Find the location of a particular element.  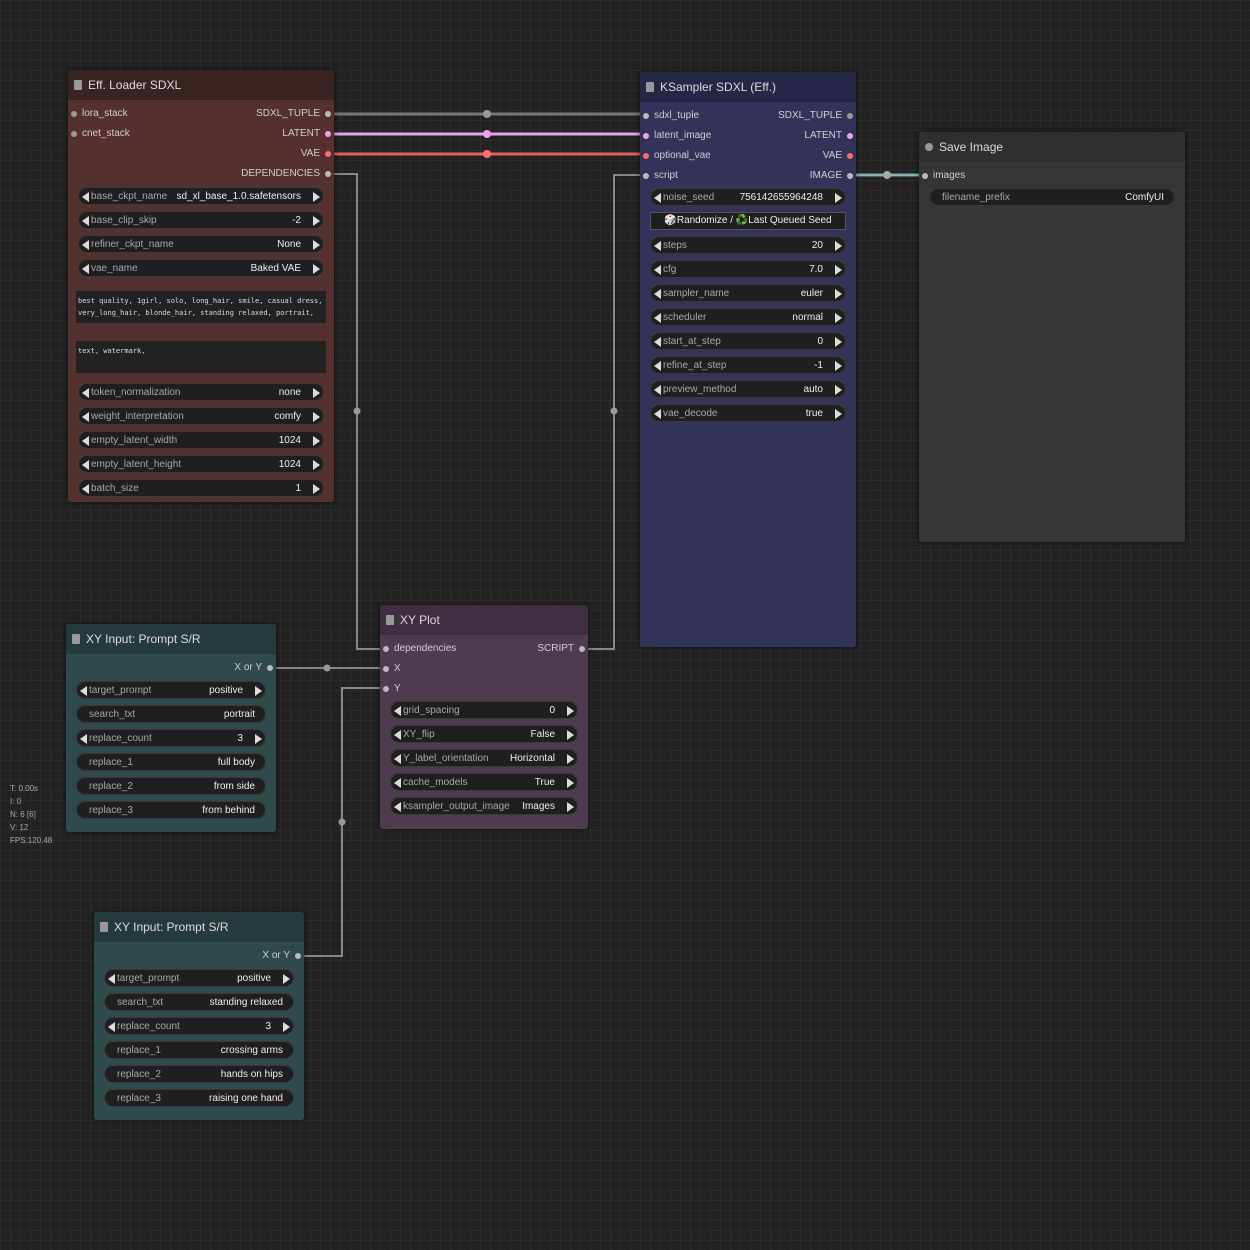

node-title-bar: Save Image is located at coordinates (1052, 147).